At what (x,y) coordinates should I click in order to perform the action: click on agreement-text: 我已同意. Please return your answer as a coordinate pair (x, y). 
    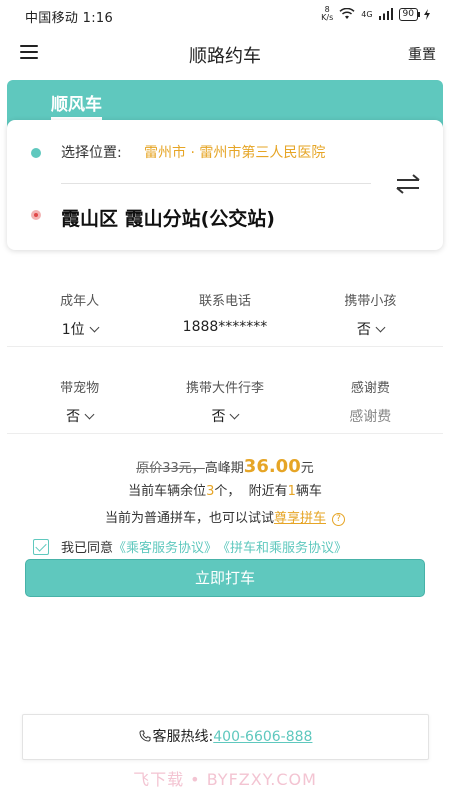
    Looking at the image, I should click on (87, 548).